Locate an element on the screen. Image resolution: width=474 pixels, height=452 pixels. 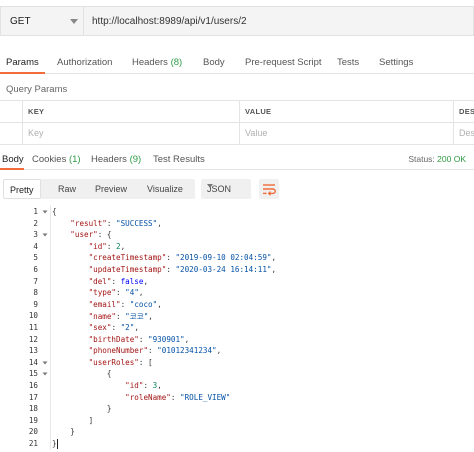
code-line: } is located at coordinates (82, 409).